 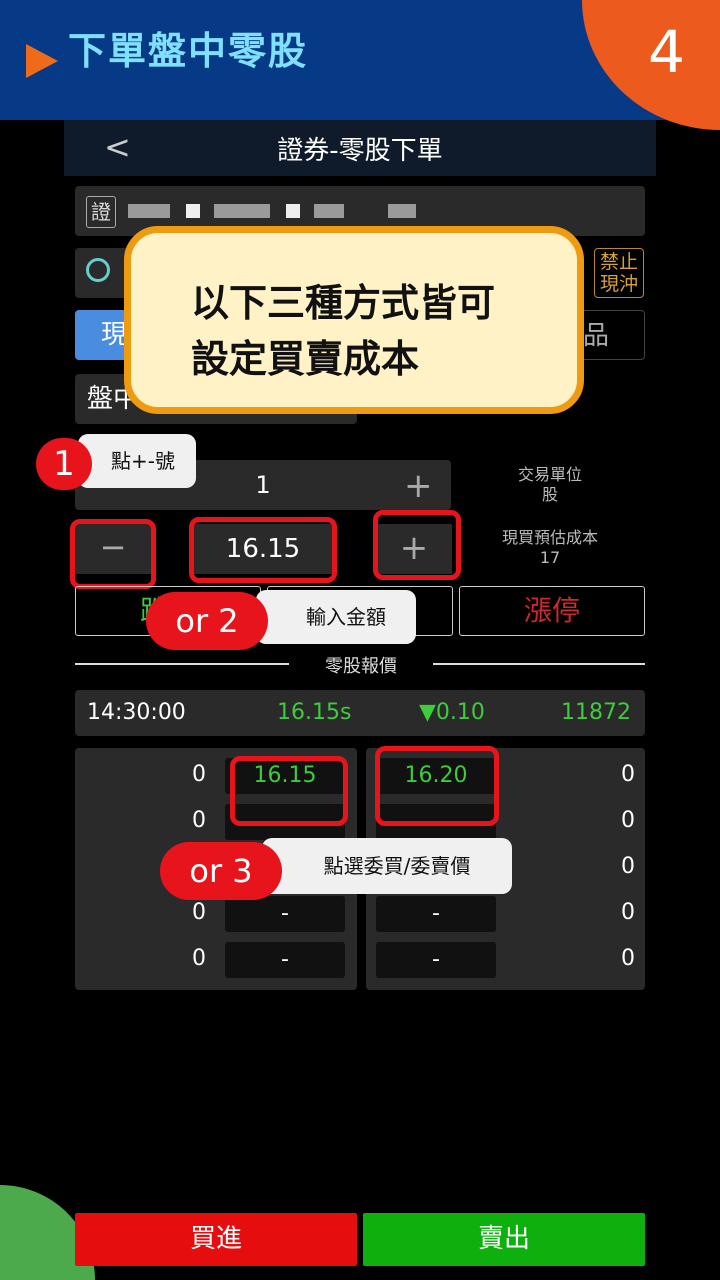 I want to click on unit-value: 股, so click(x=549, y=494).